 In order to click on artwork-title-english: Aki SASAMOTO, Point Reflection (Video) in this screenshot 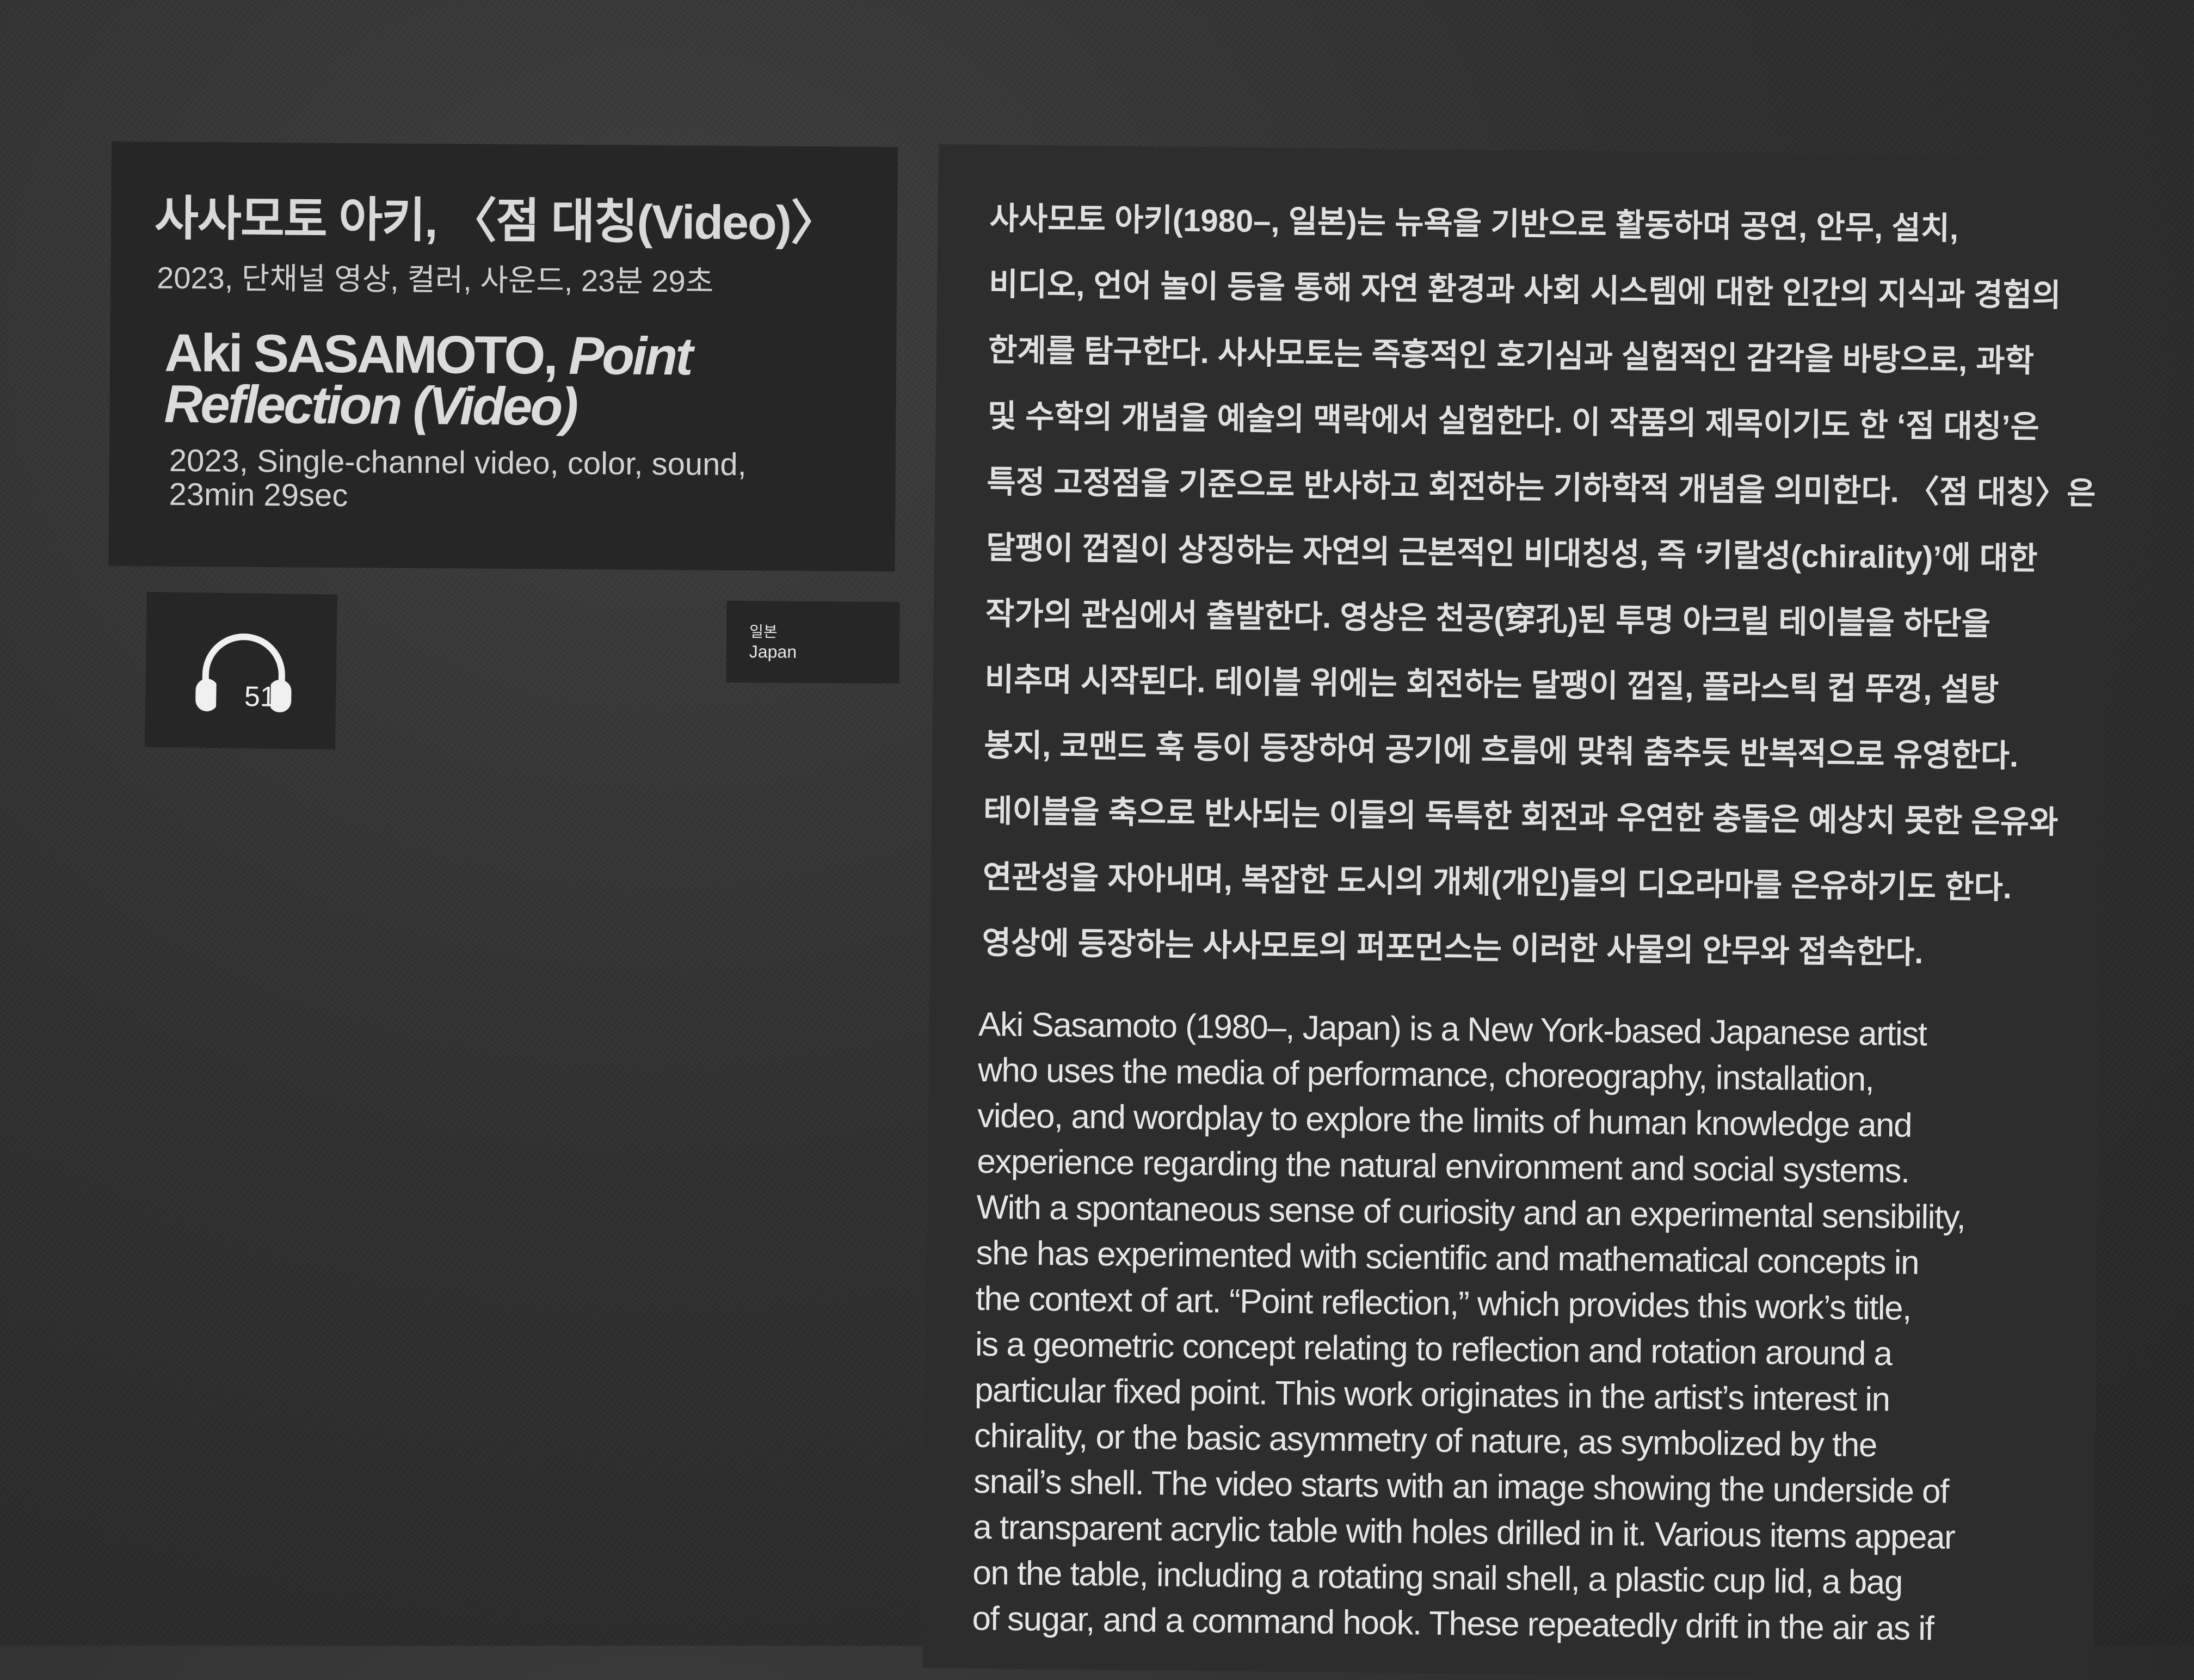, I will do `click(518, 379)`.